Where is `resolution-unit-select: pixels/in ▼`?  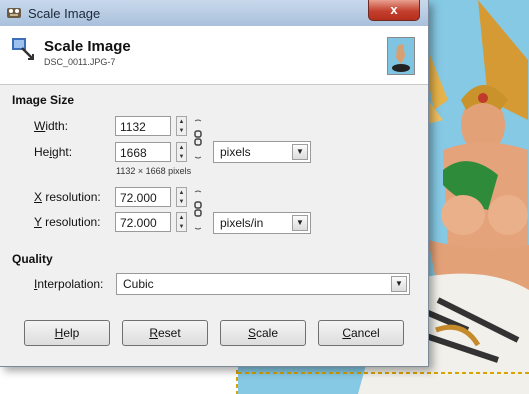 resolution-unit-select: pixels/in ▼ is located at coordinates (262, 223).